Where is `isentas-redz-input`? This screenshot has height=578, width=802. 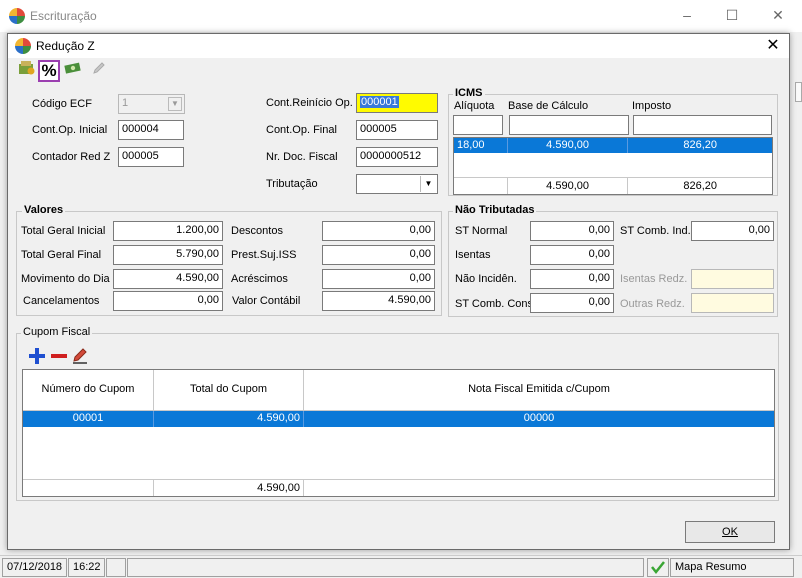
isentas-redz-input is located at coordinates (732, 279).